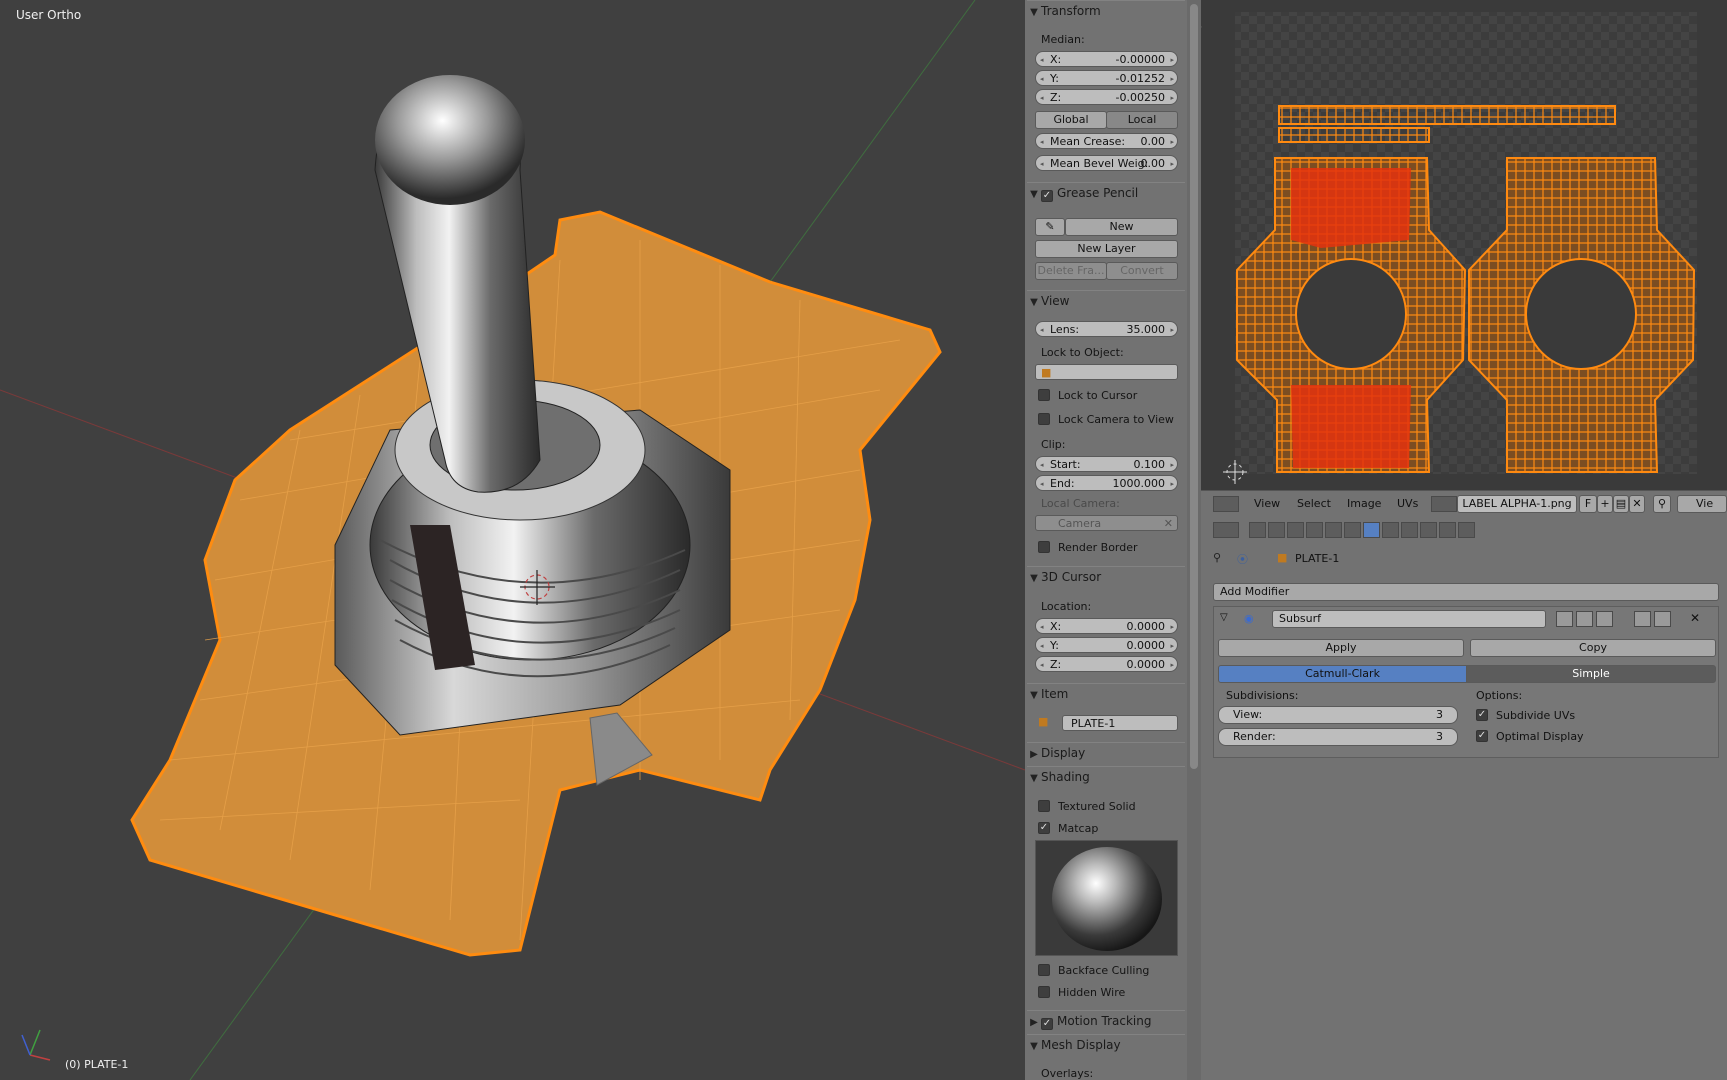 Image resolution: width=1727 pixels, height=1080 pixels. I want to click on world-tab-icon, so click(1314, 530).